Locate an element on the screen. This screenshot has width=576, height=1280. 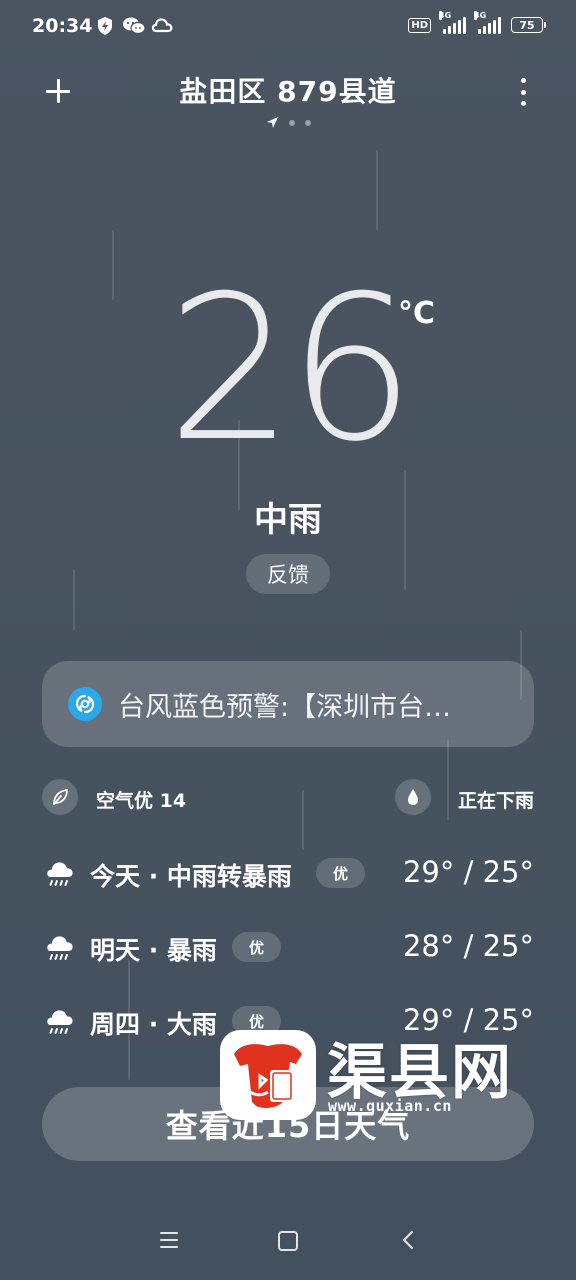
leaf-icon is located at coordinates (60, 797).